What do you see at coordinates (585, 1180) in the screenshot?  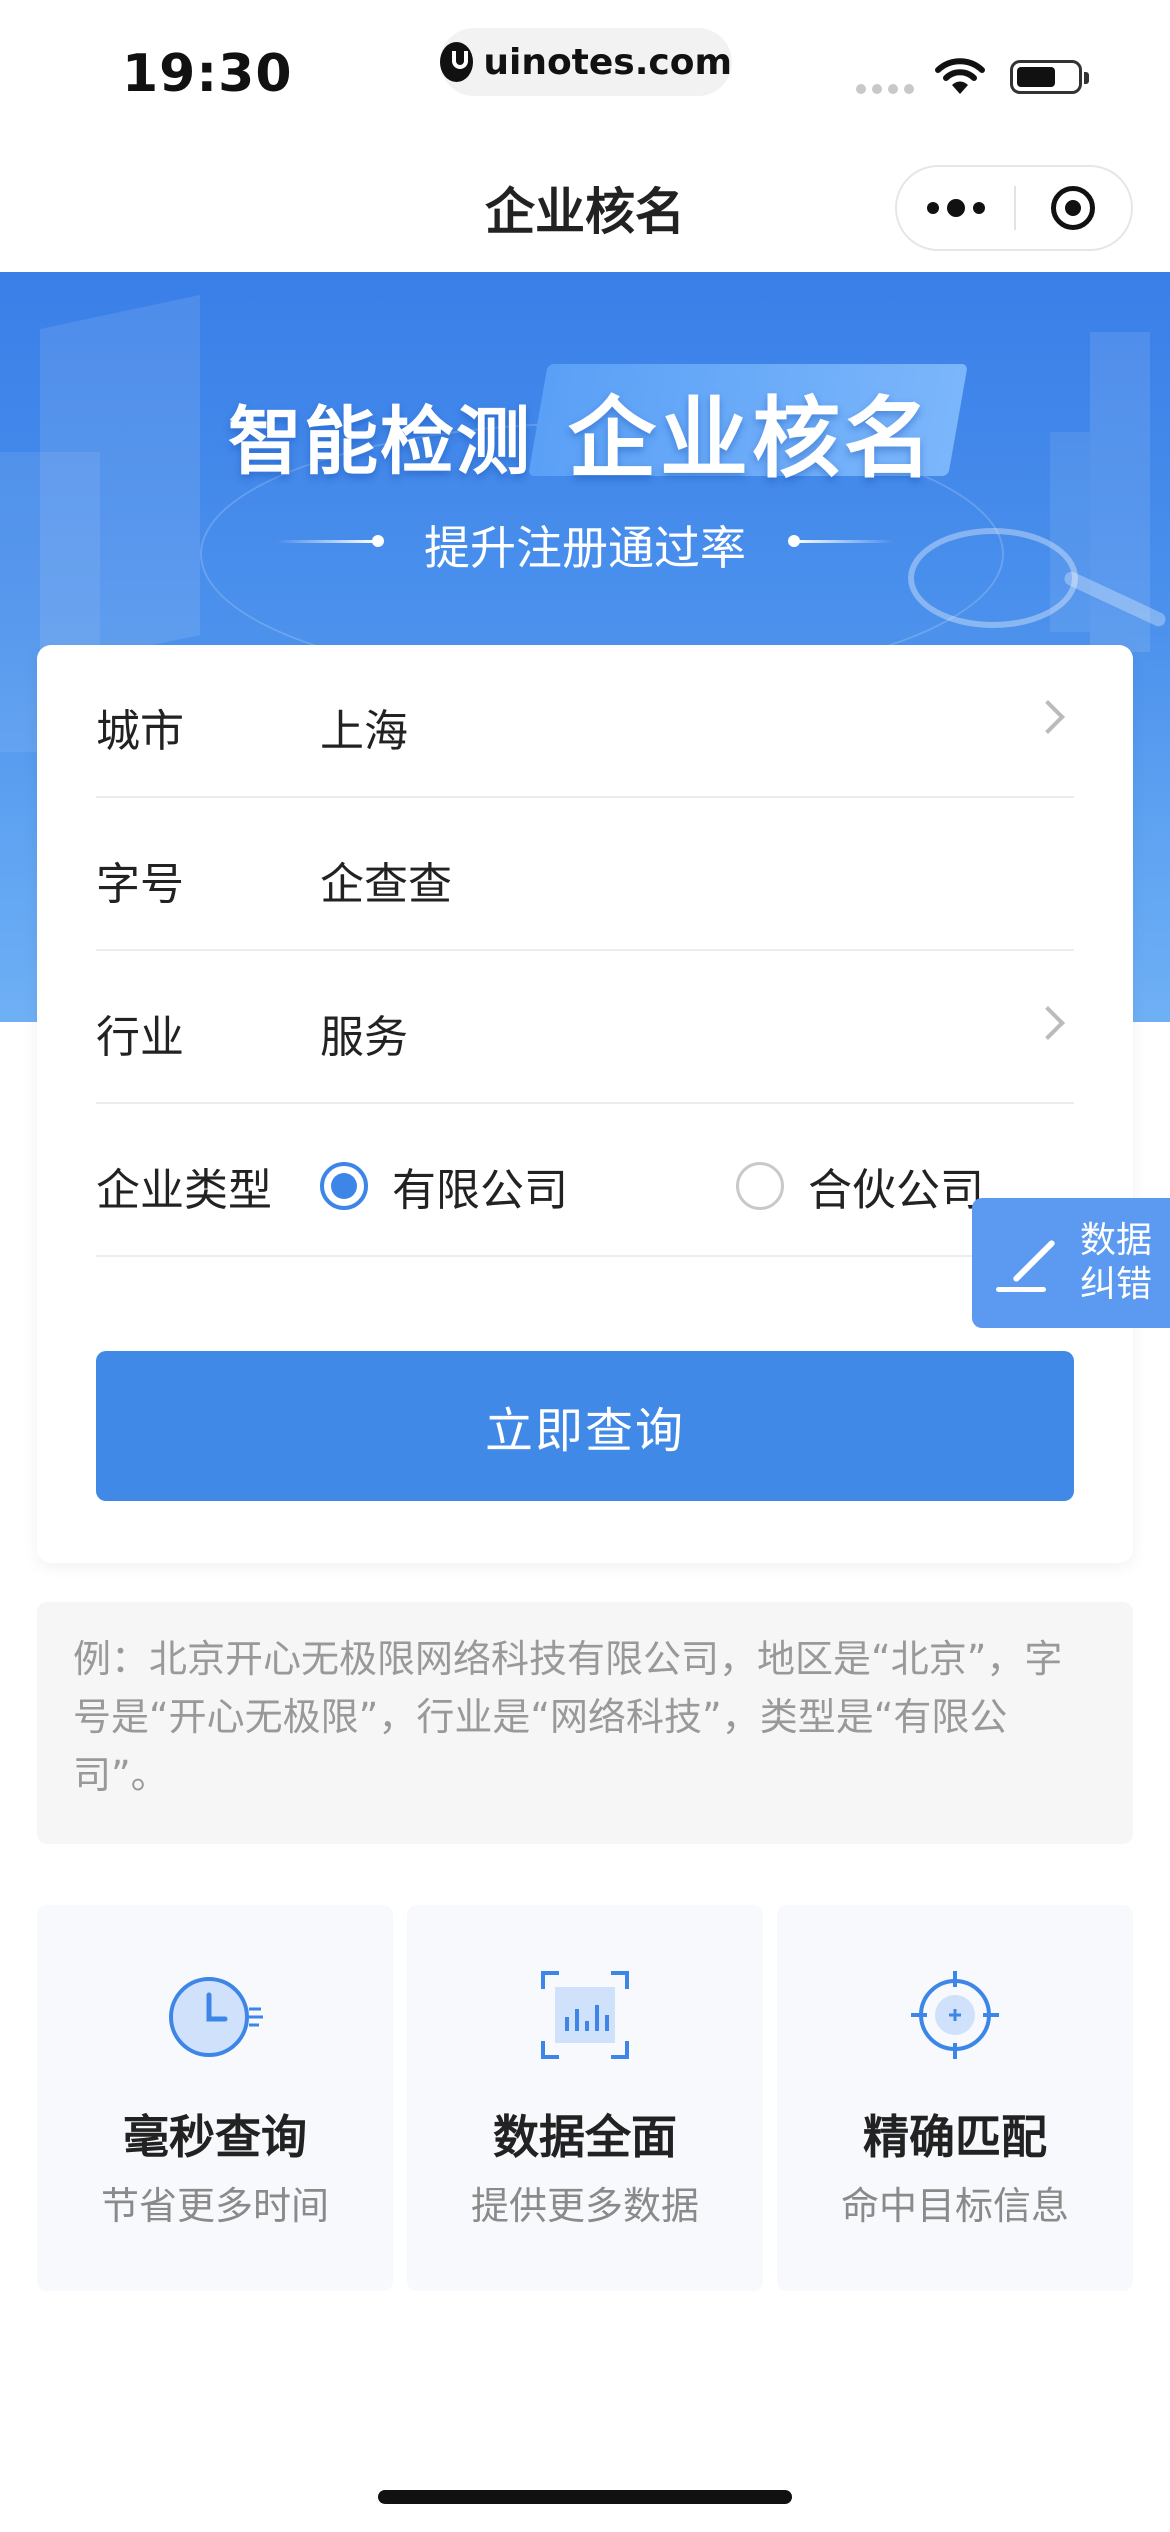 I see `type-row: 企业类型 有限公司 合伙公司` at bounding box center [585, 1180].